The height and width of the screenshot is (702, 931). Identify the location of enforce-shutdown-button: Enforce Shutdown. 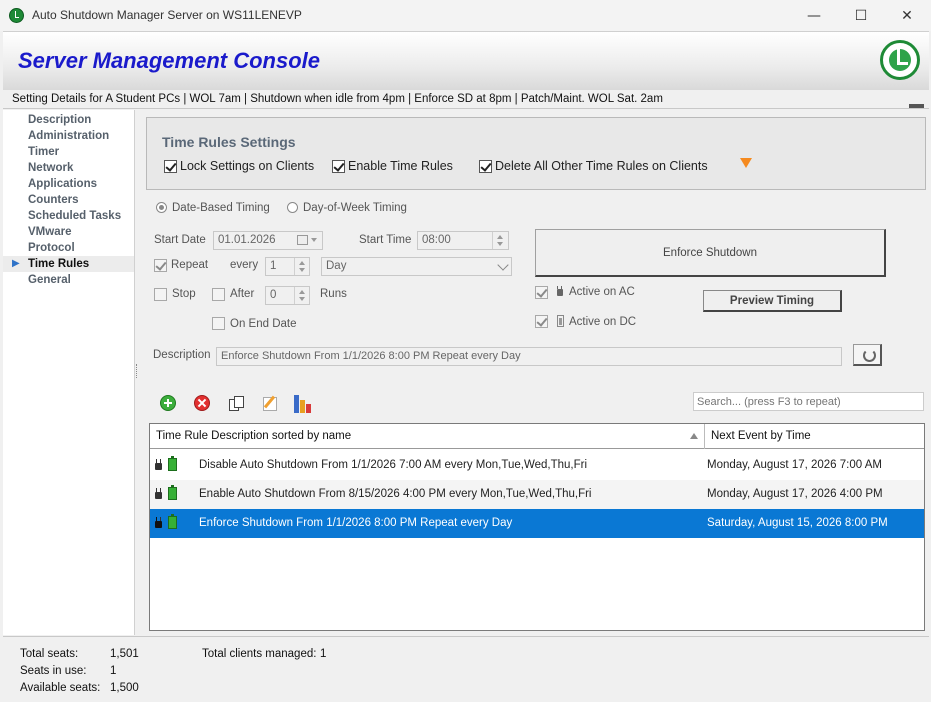
(710, 253).